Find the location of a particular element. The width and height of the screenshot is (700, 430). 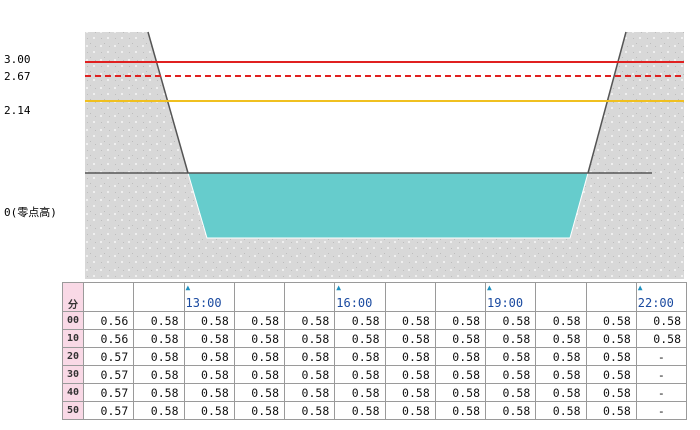

time-label: 19:00 is located at coordinates (505, 303).